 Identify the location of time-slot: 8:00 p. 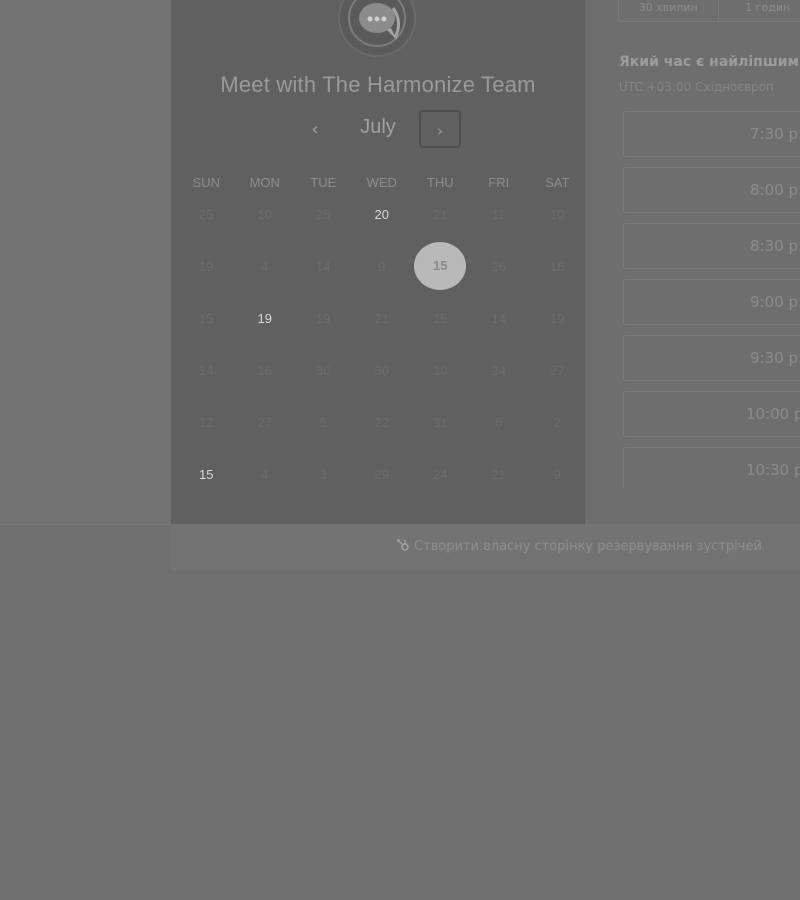
(711, 190).